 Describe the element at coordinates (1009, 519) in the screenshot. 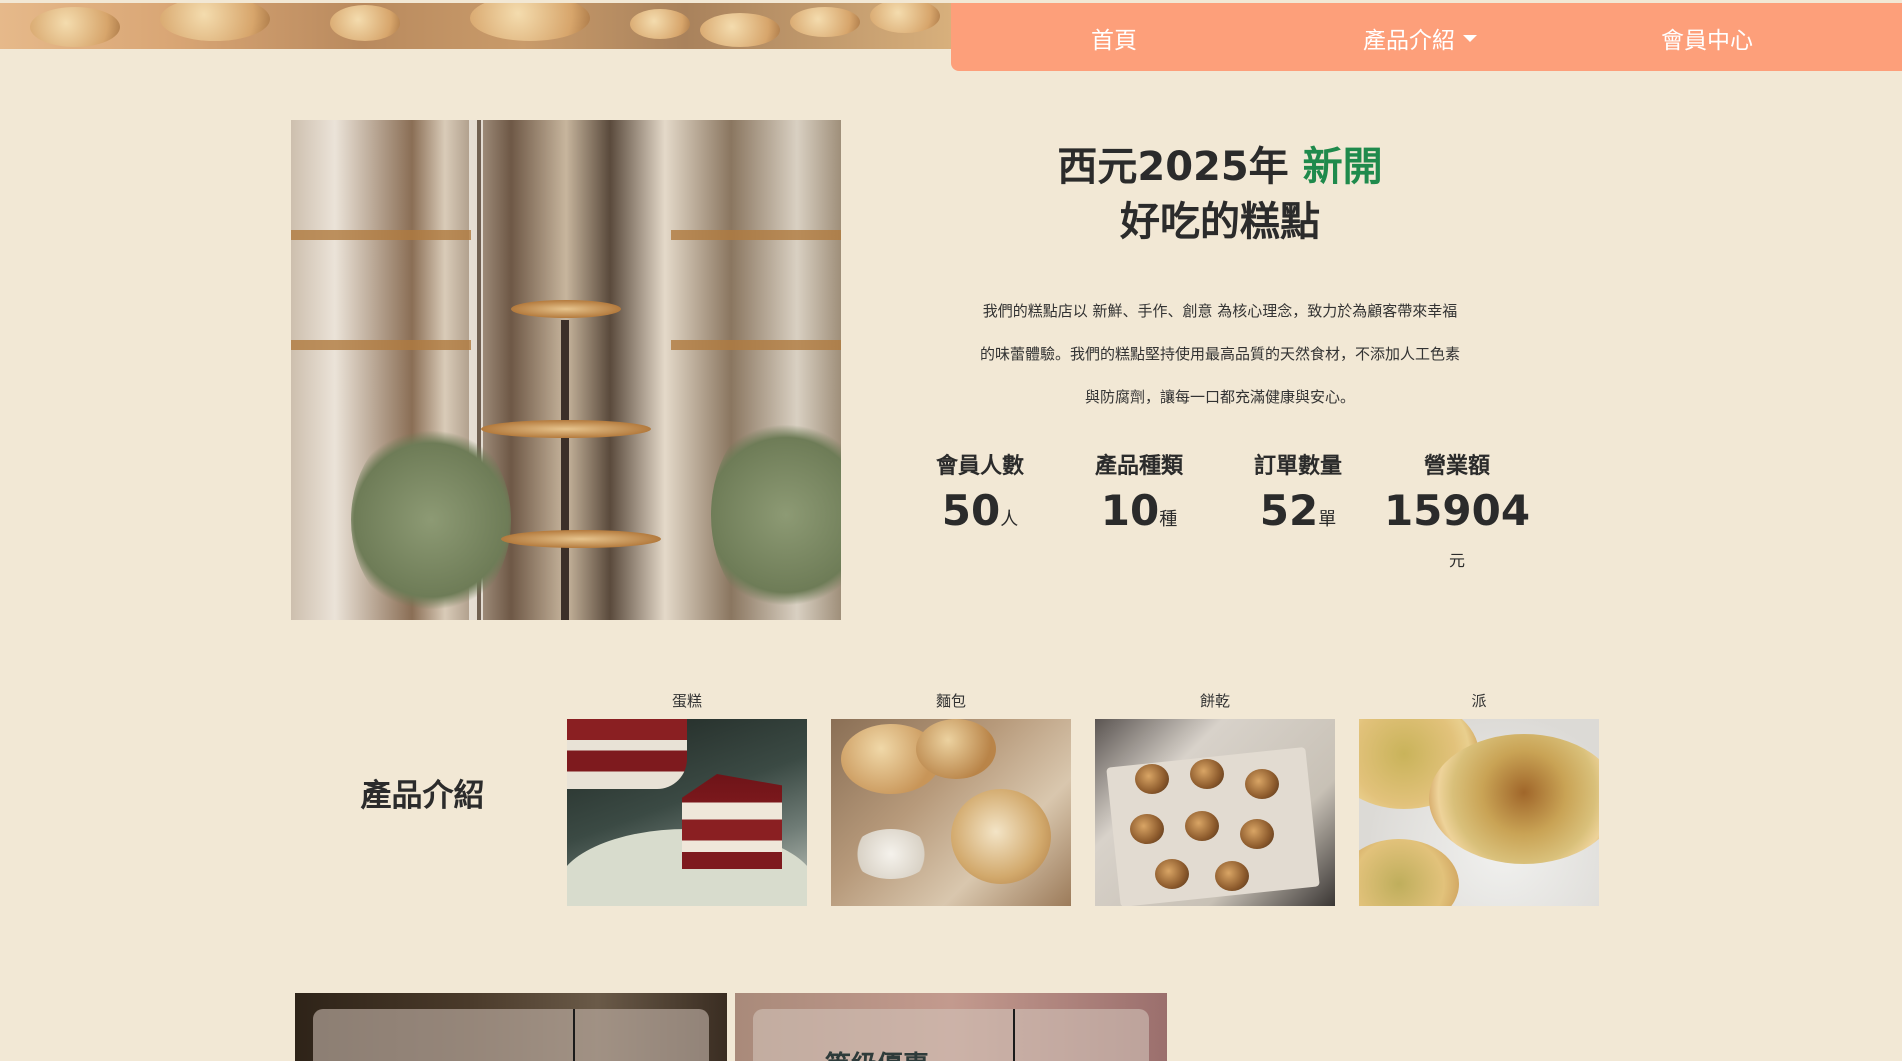

I see `stat-unit: 人` at that location.